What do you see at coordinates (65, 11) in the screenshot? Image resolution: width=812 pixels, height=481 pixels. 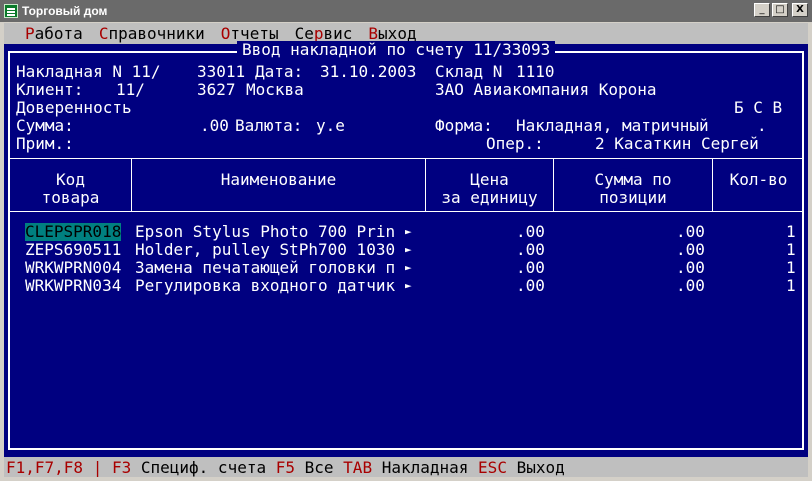 I see `window-title: Торговый дом` at bounding box center [65, 11].